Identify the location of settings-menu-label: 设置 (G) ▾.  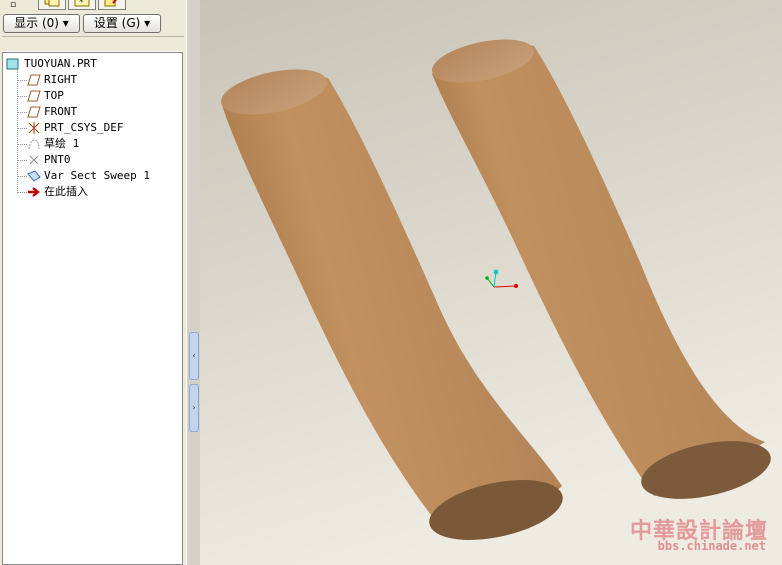
(122, 23).